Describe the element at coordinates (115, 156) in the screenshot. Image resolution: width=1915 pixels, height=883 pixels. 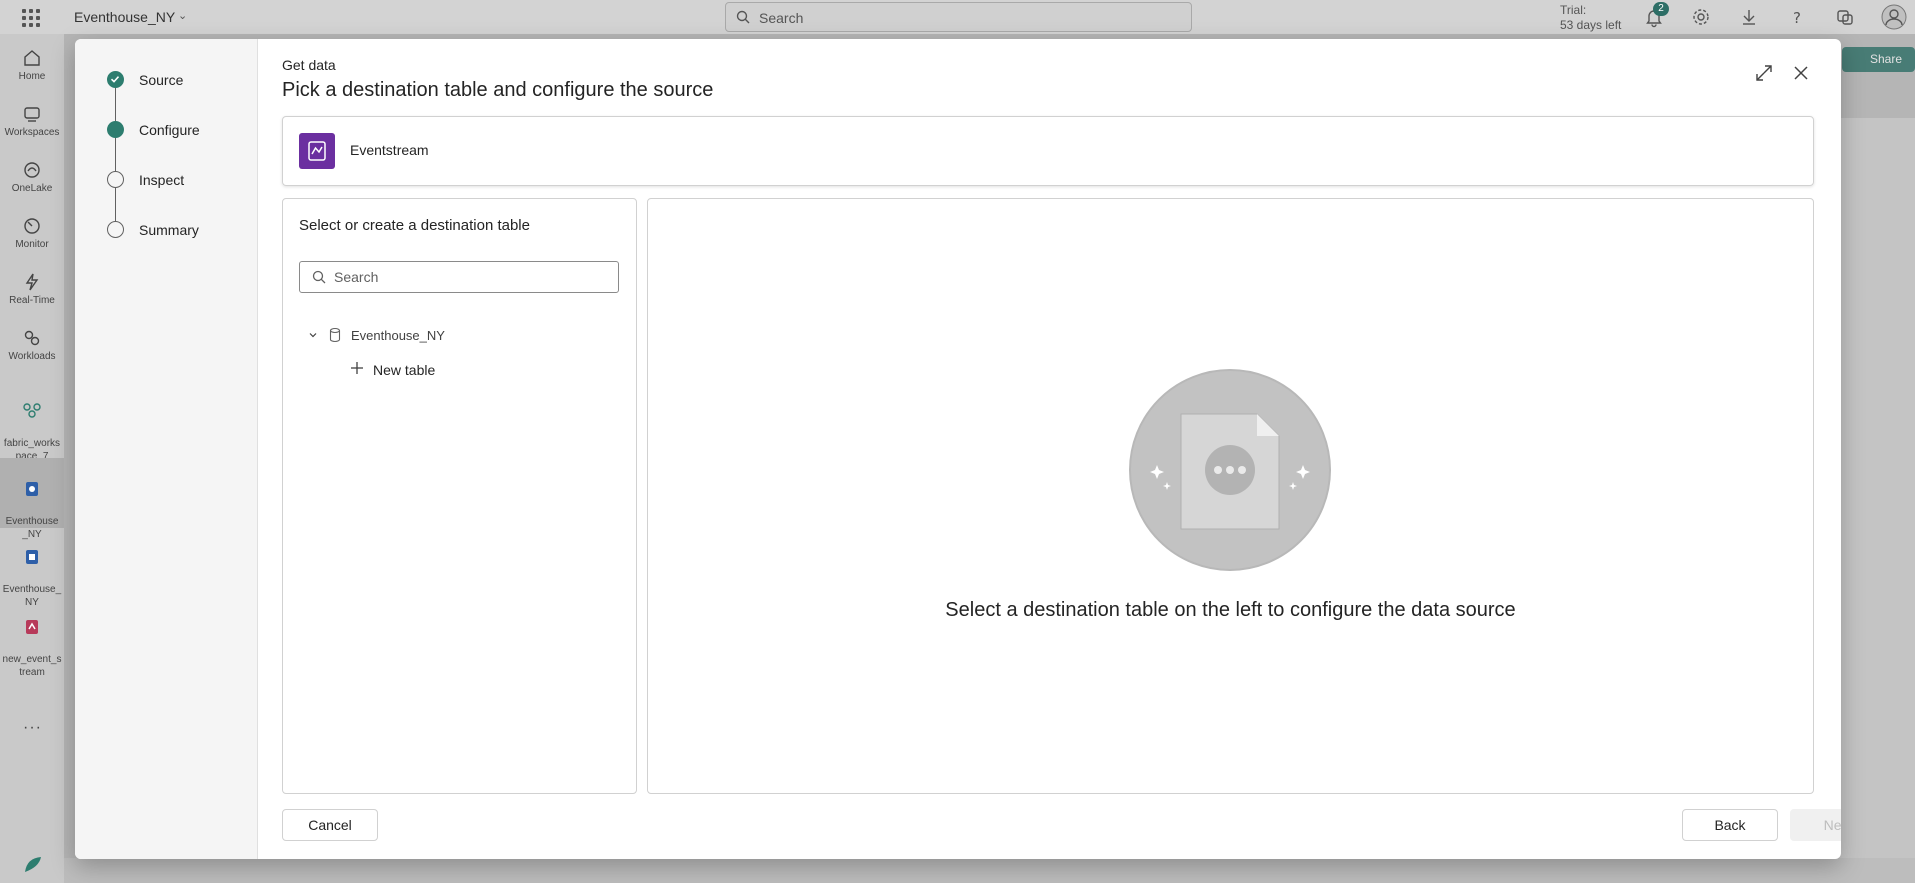
I see `stepper-line` at that location.